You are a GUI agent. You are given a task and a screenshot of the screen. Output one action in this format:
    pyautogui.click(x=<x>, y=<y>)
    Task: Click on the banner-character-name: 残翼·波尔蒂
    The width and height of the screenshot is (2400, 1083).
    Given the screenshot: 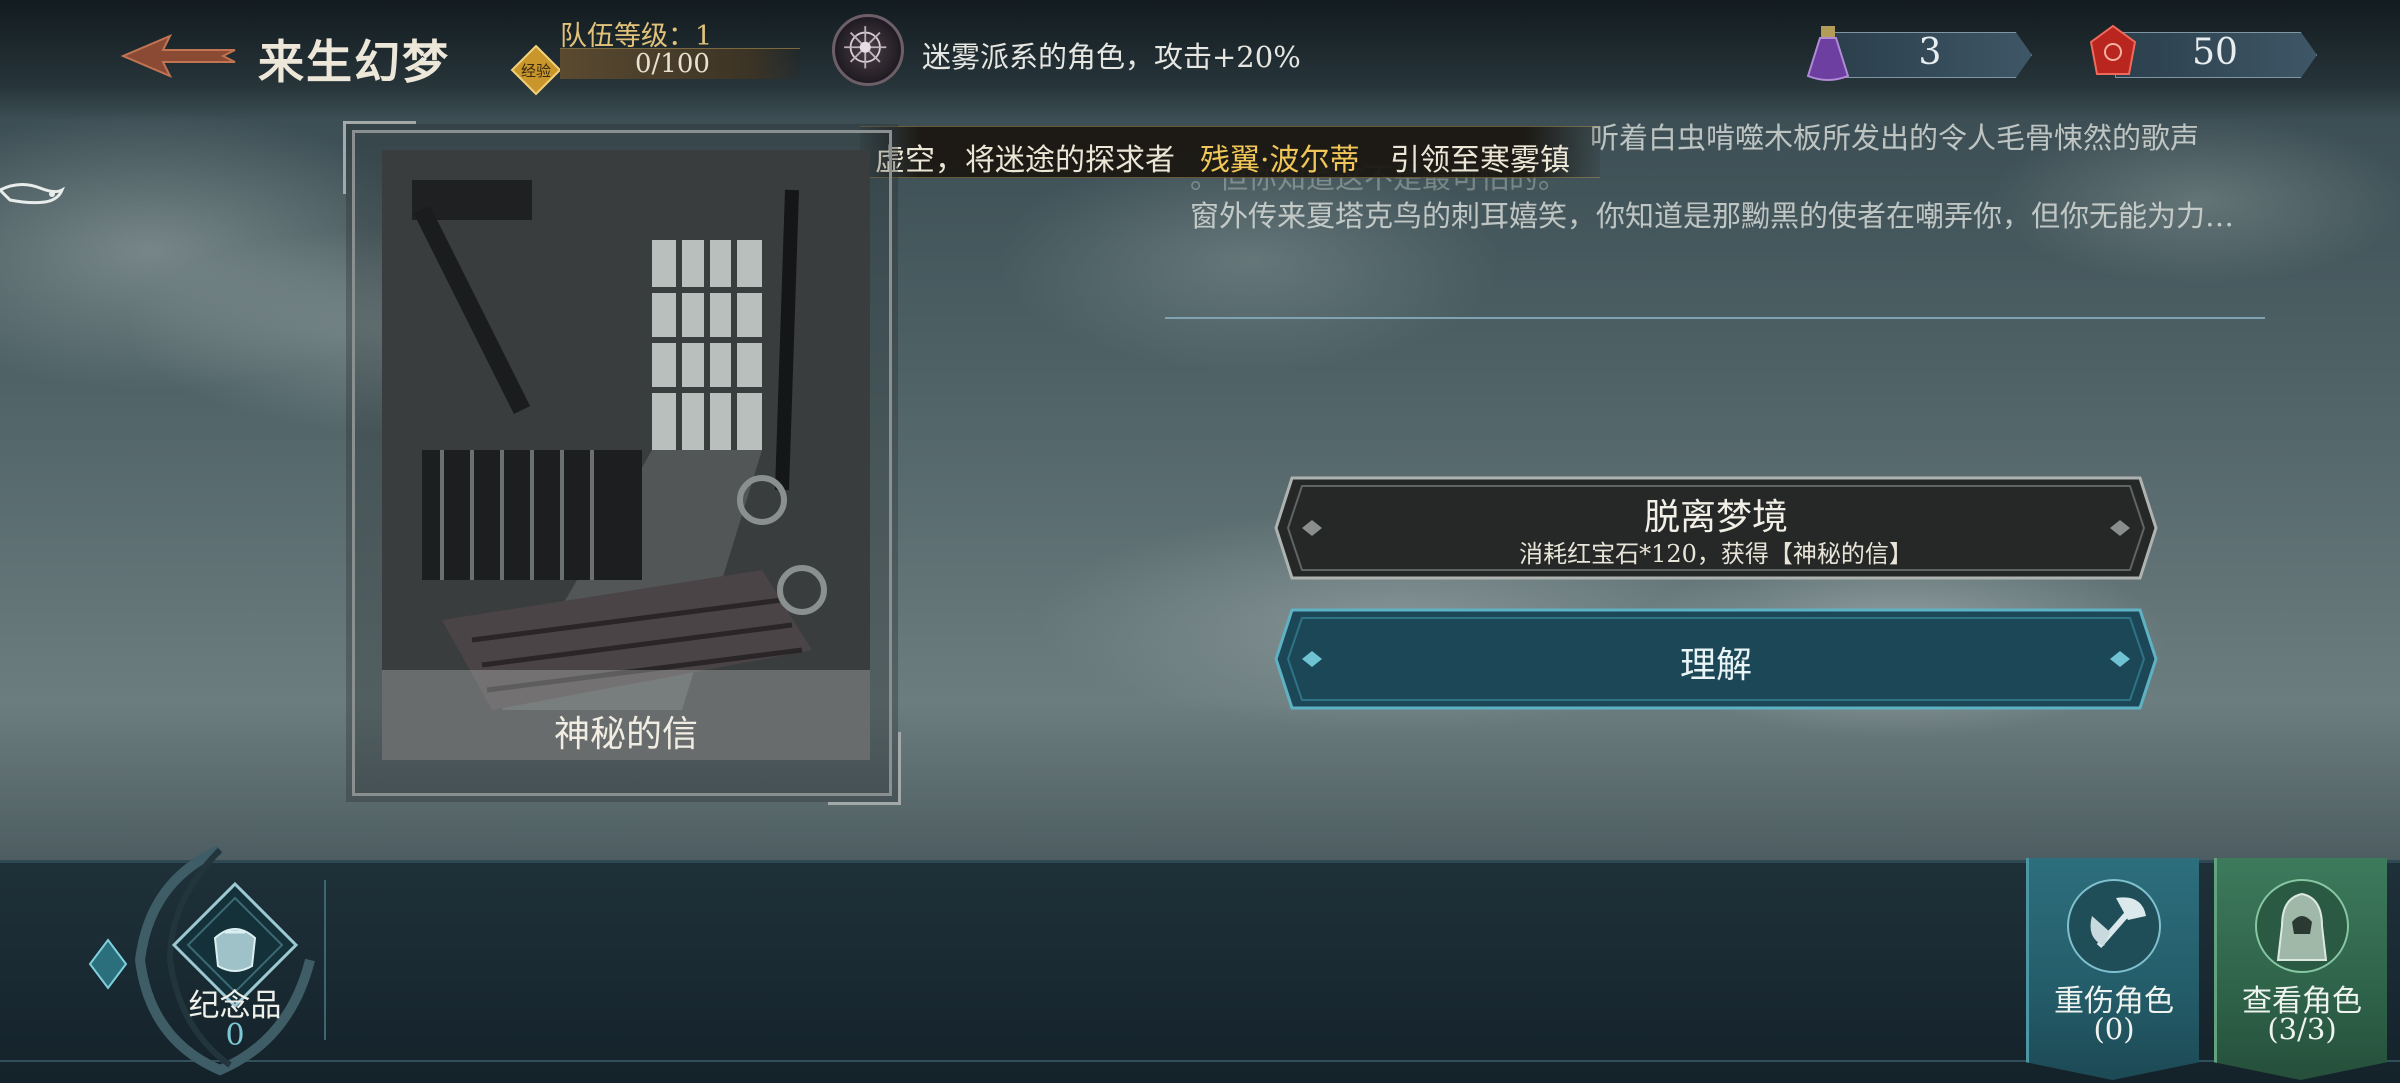 What is the action you would take?
    pyautogui.click(x=1280, y=160)
    